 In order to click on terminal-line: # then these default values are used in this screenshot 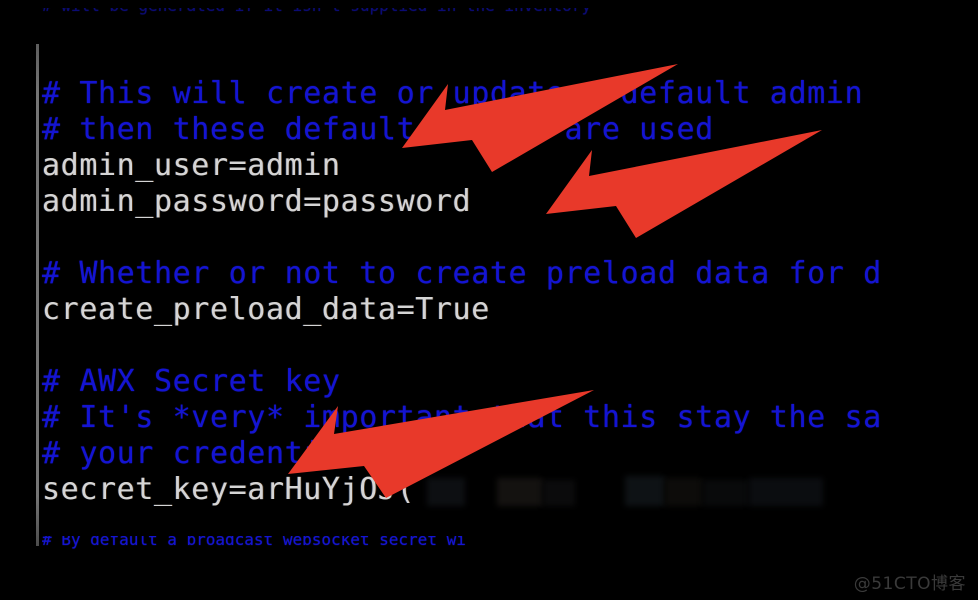, I will do `click(378, 129)`.